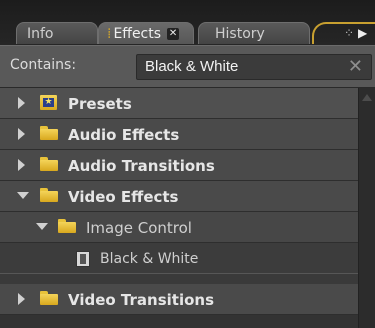  I want to click on tree-item-image-control: Image Control, so click(179, 227).